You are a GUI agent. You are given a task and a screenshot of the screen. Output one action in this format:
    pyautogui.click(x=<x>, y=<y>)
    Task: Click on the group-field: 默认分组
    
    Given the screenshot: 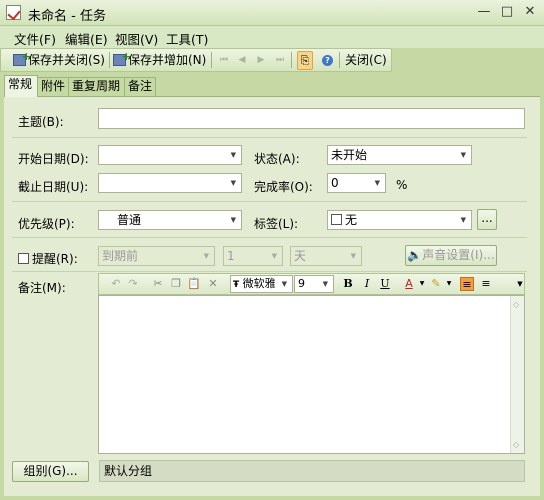 What is the action you would take?
    pyautogui.click(x=312, y=471)
    